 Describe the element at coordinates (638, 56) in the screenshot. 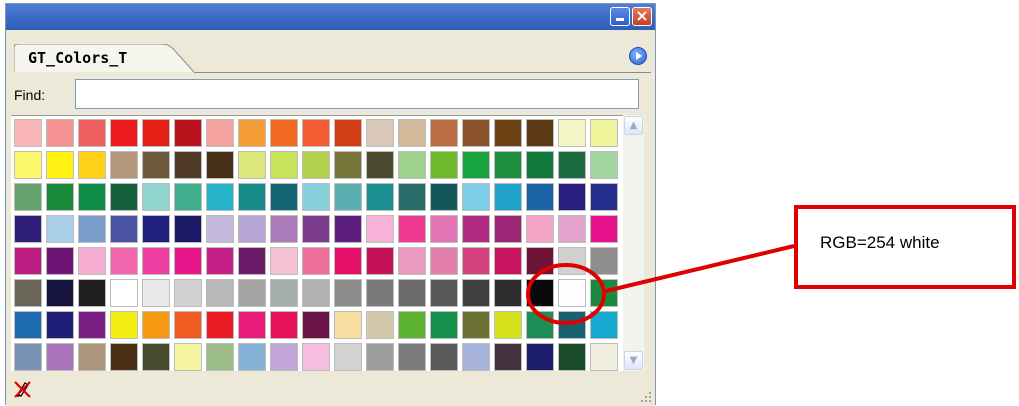

I see `panel-menu-icon` at that location.